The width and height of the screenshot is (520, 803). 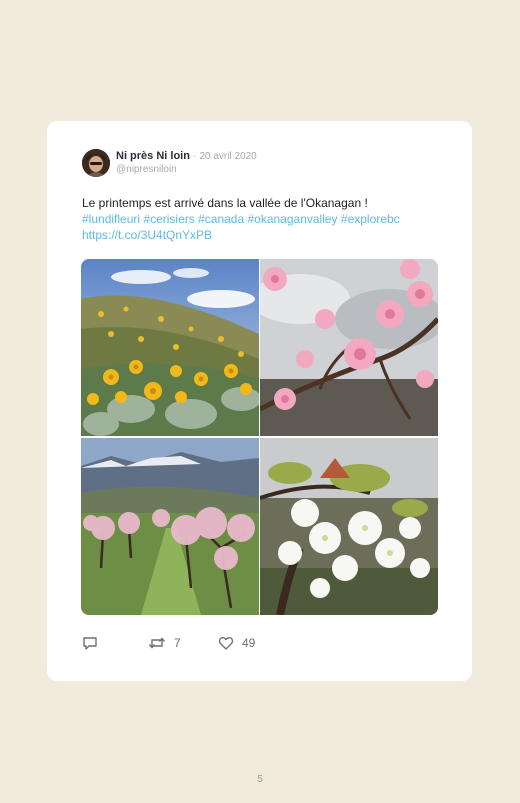 I want to click on hashtag-link: #lundifleuri, so click(x=111, y=219).